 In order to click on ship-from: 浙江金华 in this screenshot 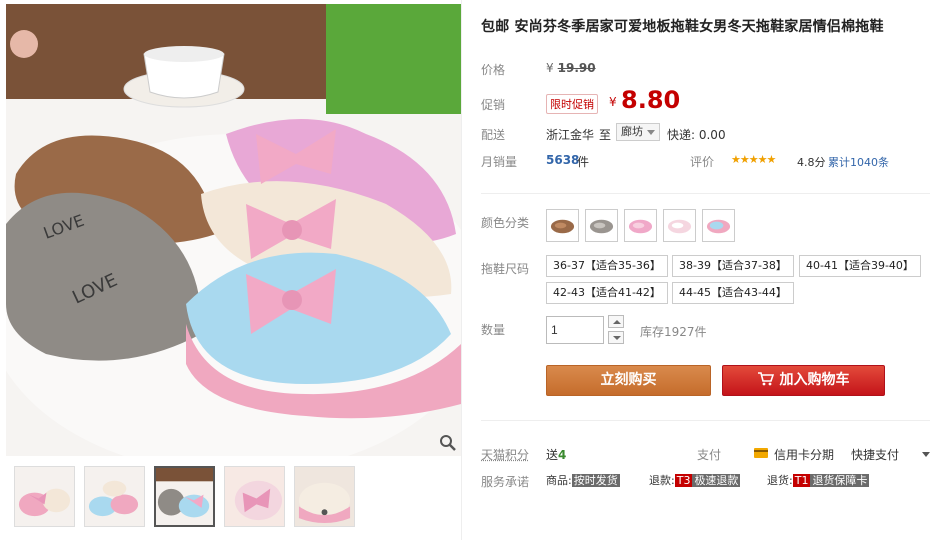, I will do `click(570, 135)`.